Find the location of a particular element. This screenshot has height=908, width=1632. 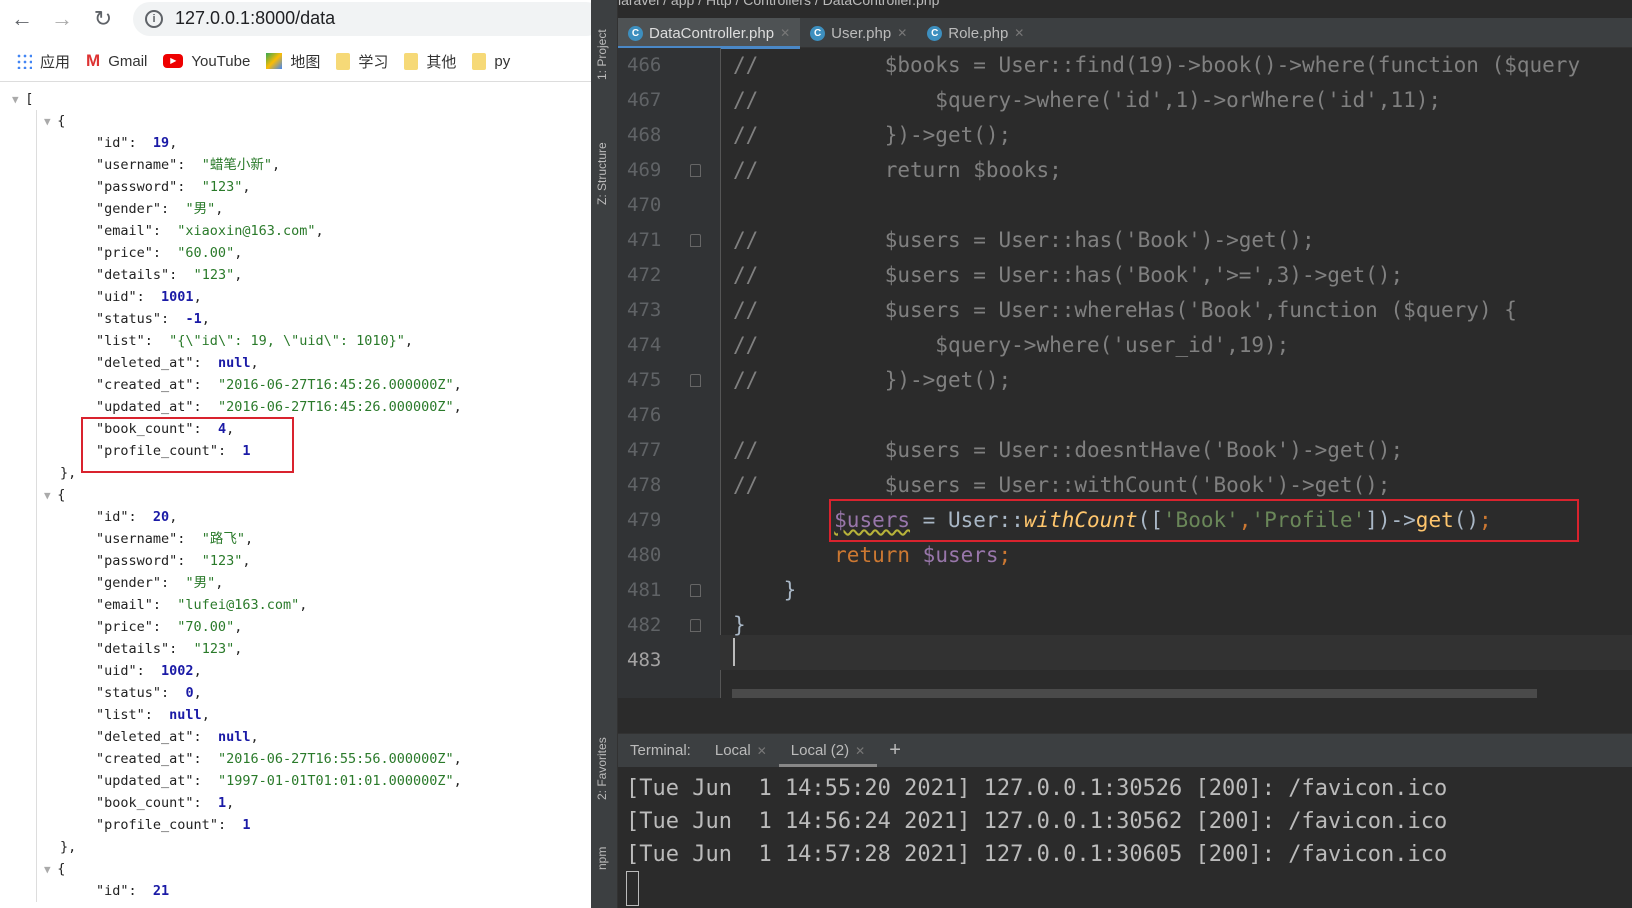

json-key: details is located at coordinates (133, 649).